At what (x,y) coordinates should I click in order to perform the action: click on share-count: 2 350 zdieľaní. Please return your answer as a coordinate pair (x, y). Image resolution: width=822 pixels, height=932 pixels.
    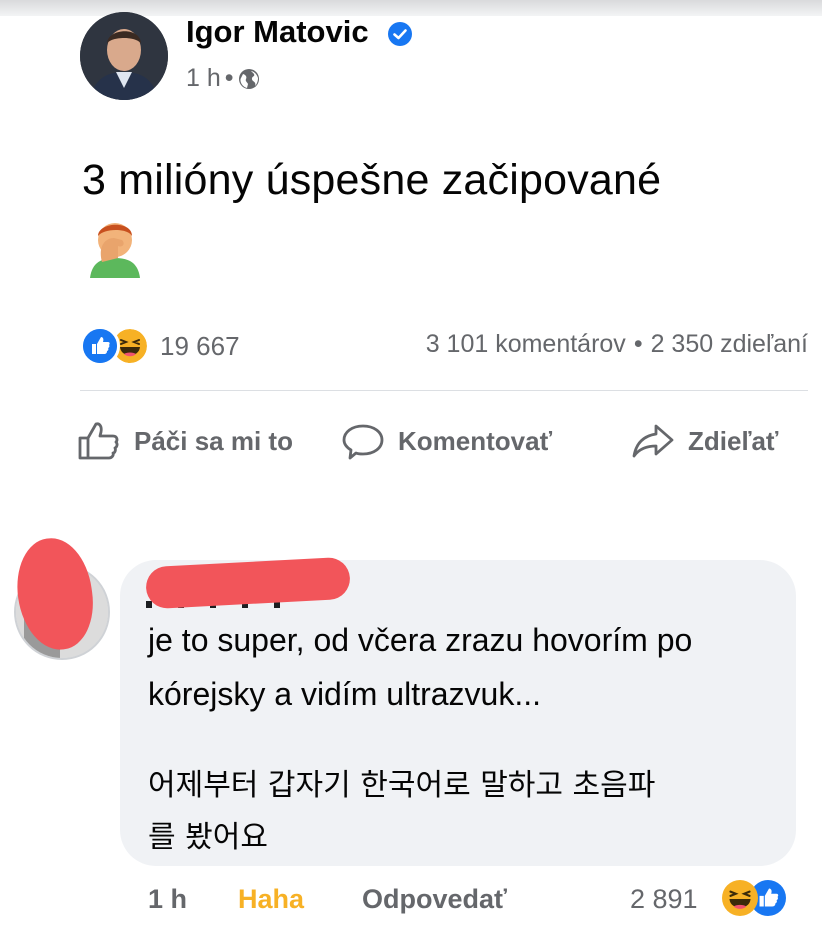
    Looking at the image, I should click on (729, 344).